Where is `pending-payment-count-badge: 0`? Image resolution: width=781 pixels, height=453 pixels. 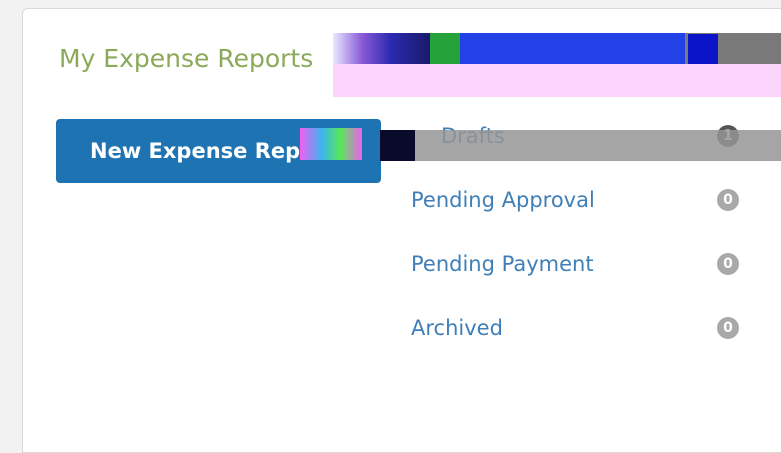
pending-payment-count-badge: 0 is located at coordinates (728, 264).